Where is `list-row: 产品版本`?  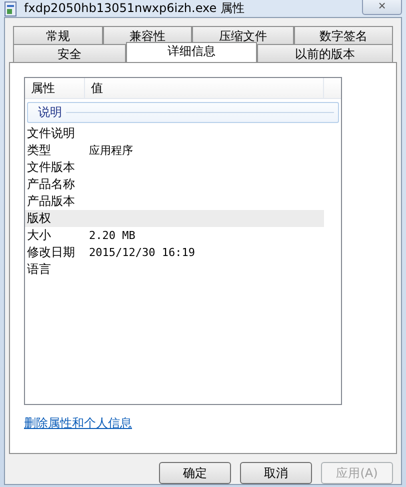 list-row: 产品版本 is located at coordinates (174, 201).